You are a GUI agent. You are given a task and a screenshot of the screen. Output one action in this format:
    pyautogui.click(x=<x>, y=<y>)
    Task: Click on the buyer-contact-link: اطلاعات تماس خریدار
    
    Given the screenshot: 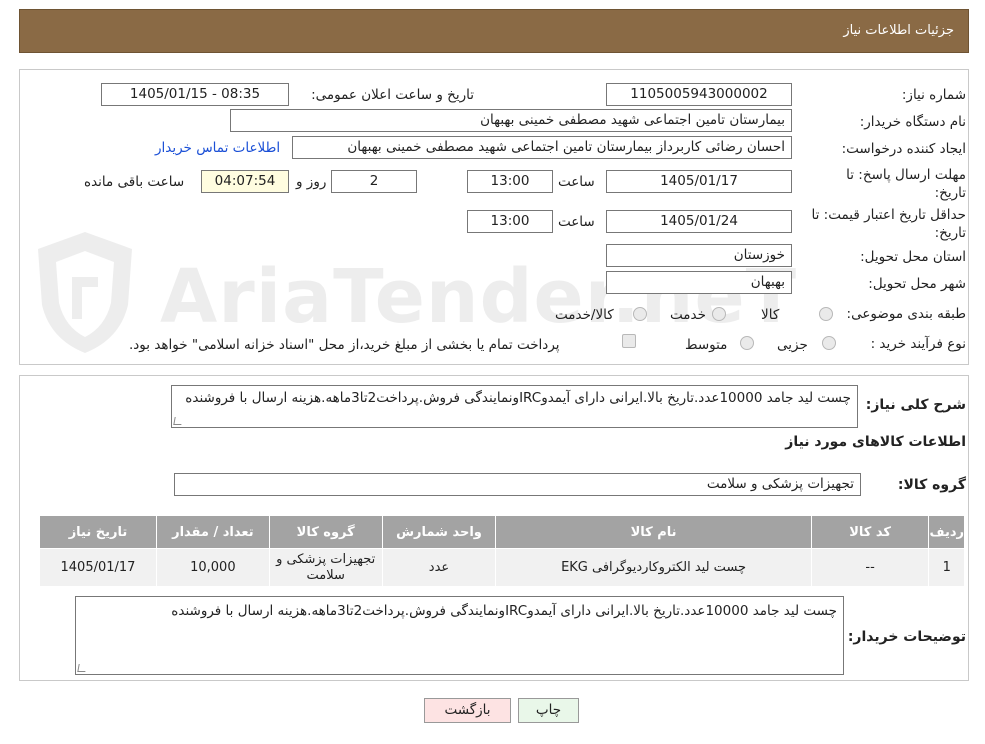 What is the action you would take?
    pyautogui.click(x=217, y=148)
    